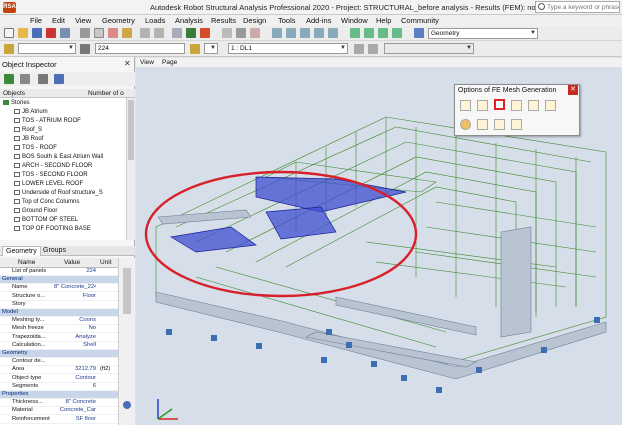  I want to click on property-row: Object type Contour, so click(59, 379).